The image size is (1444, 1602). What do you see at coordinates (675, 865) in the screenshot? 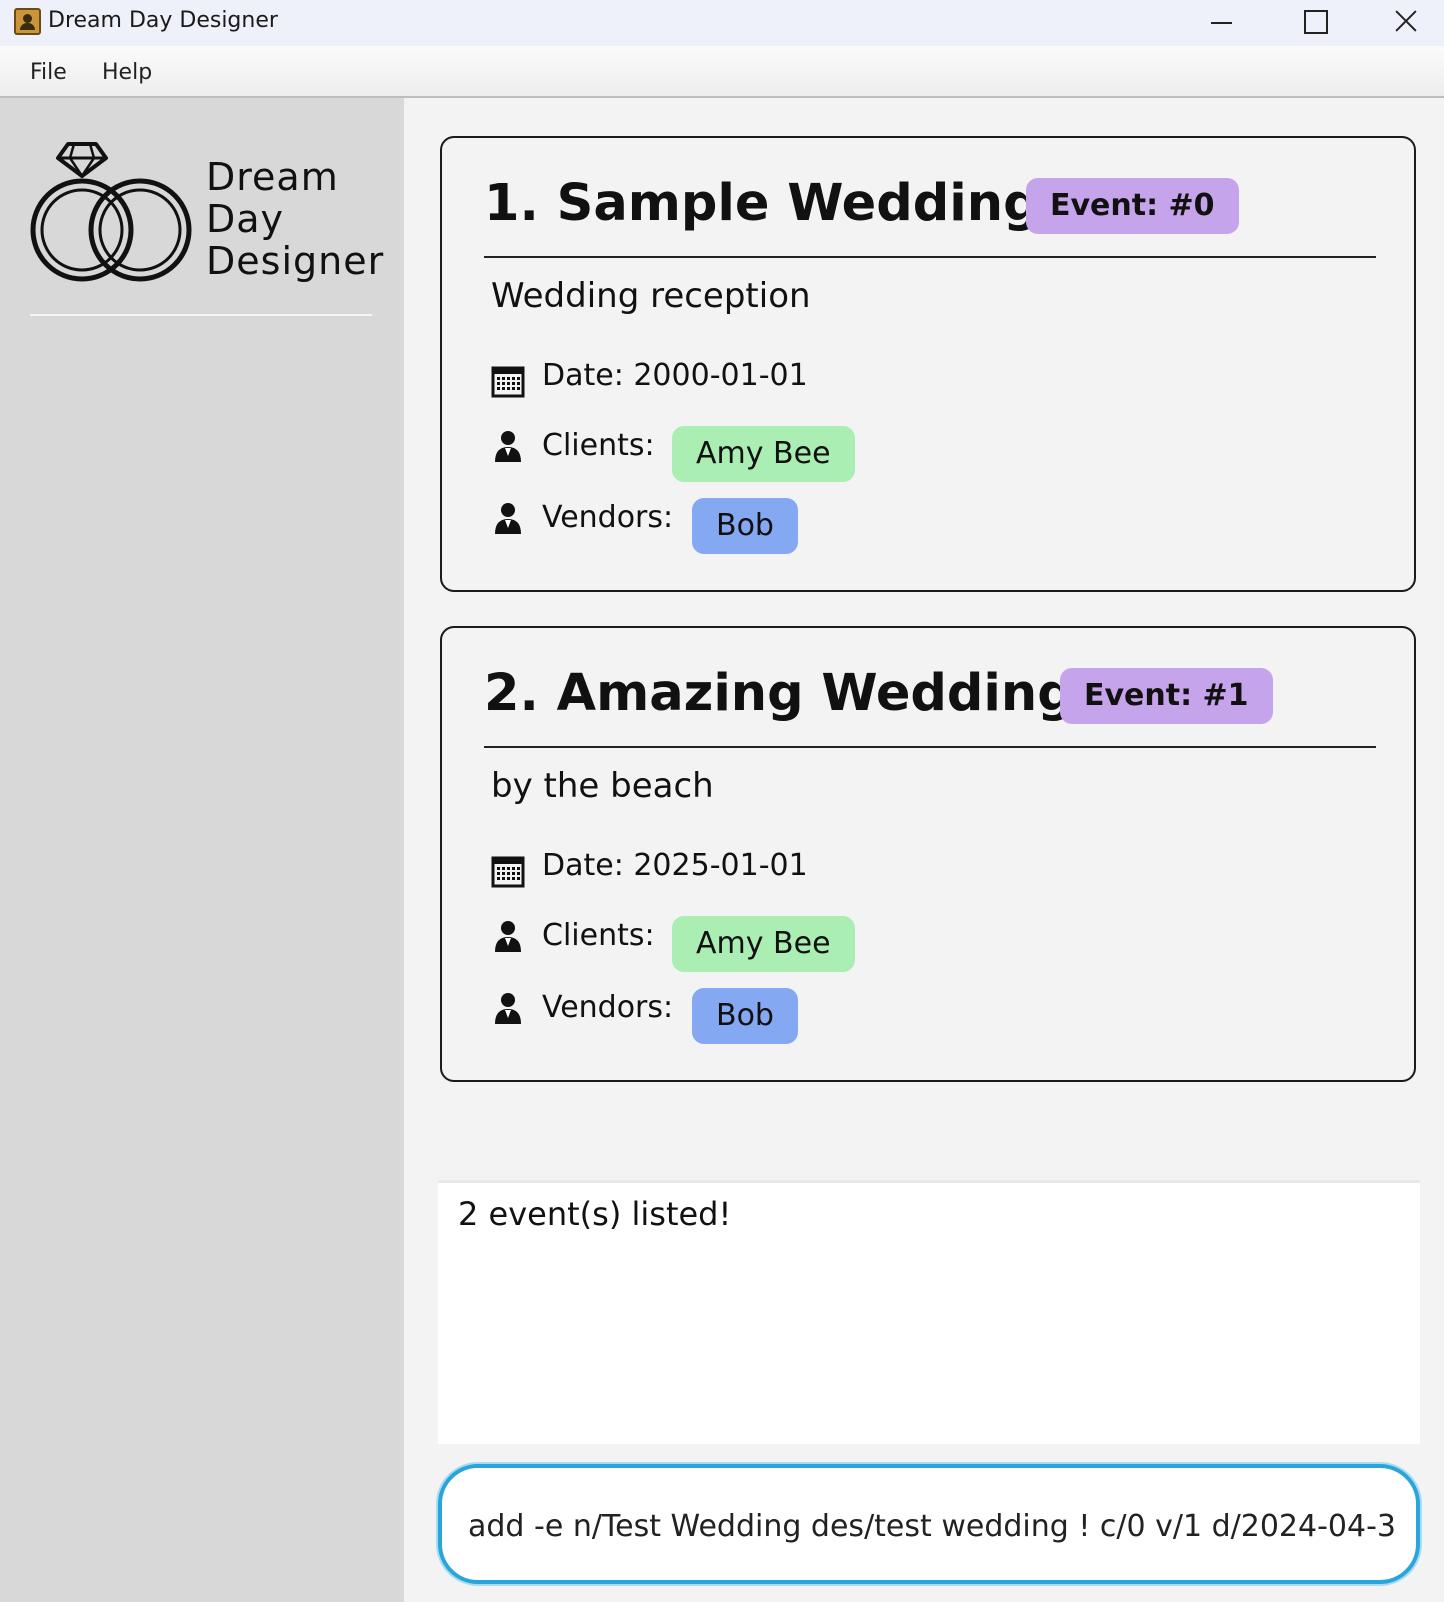
I see `event-date: Date: 2025-01-01` at bounding box center [675, 865].